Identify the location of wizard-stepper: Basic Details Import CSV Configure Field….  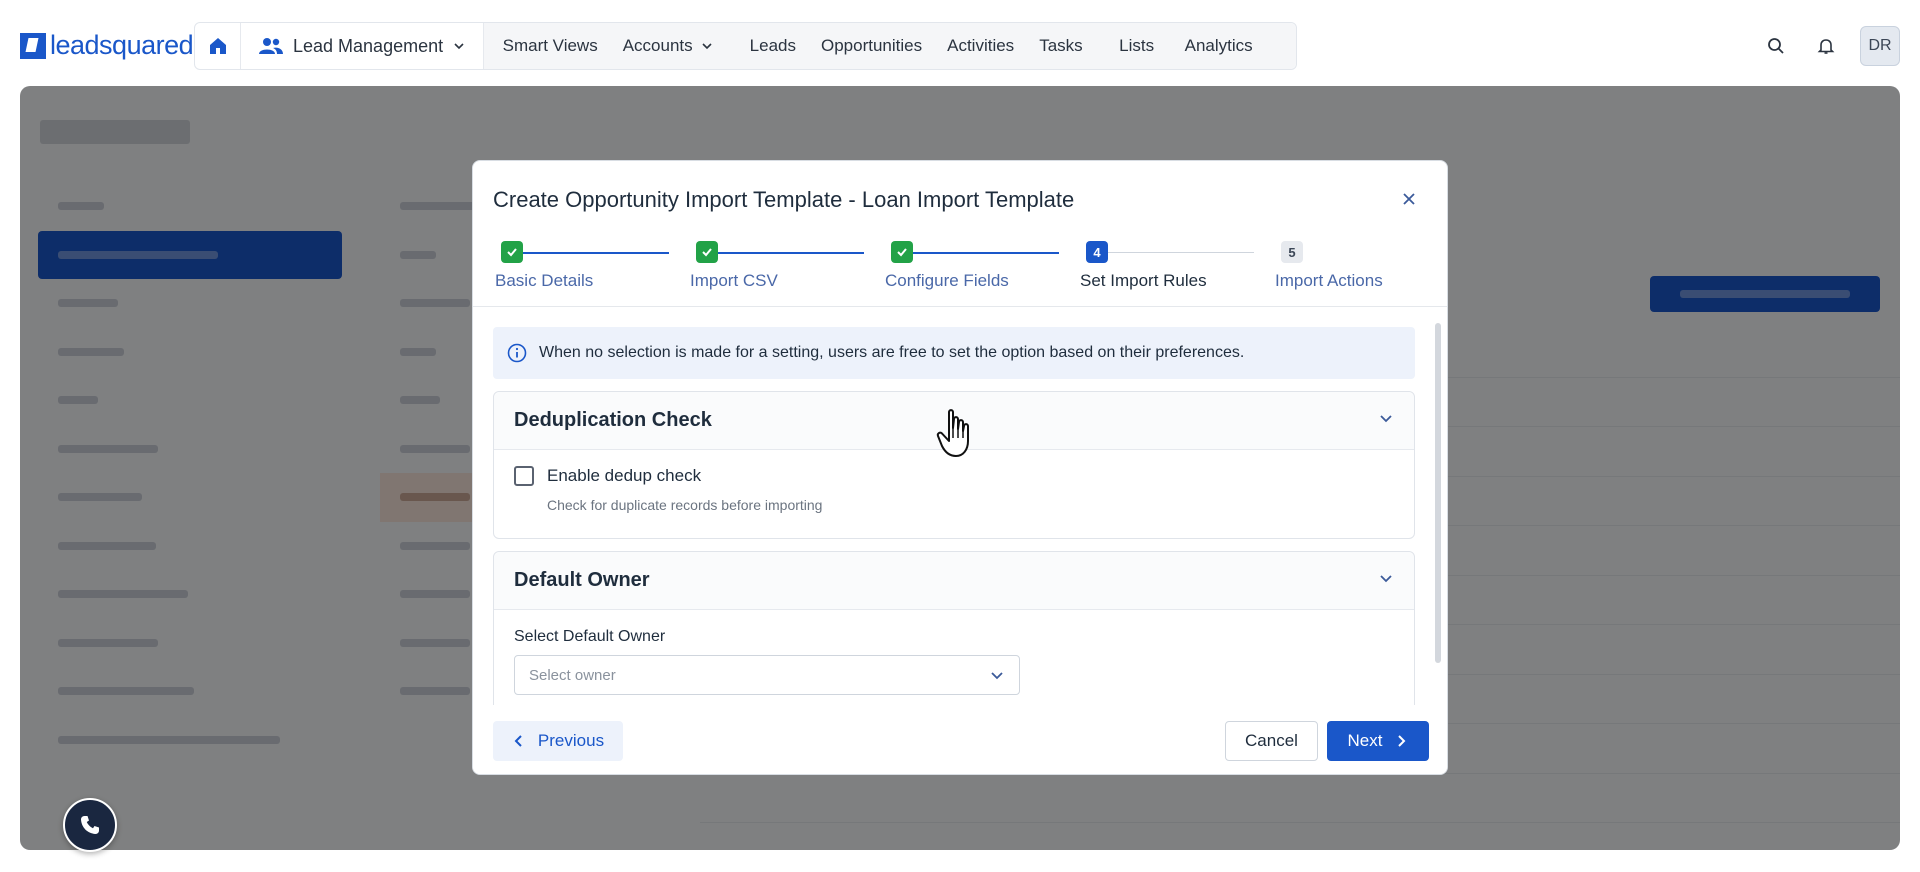
(960, 274).